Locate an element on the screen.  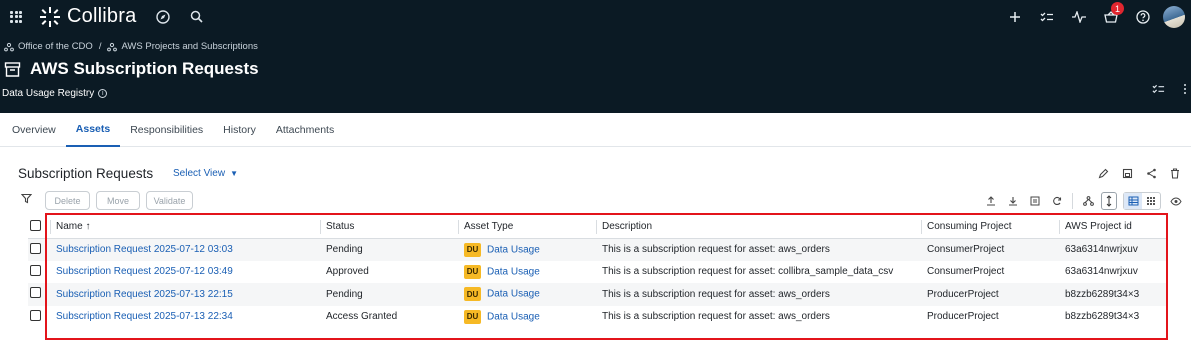
consuming-project-cell: ProducerProject is located at coordinates (963, 317).